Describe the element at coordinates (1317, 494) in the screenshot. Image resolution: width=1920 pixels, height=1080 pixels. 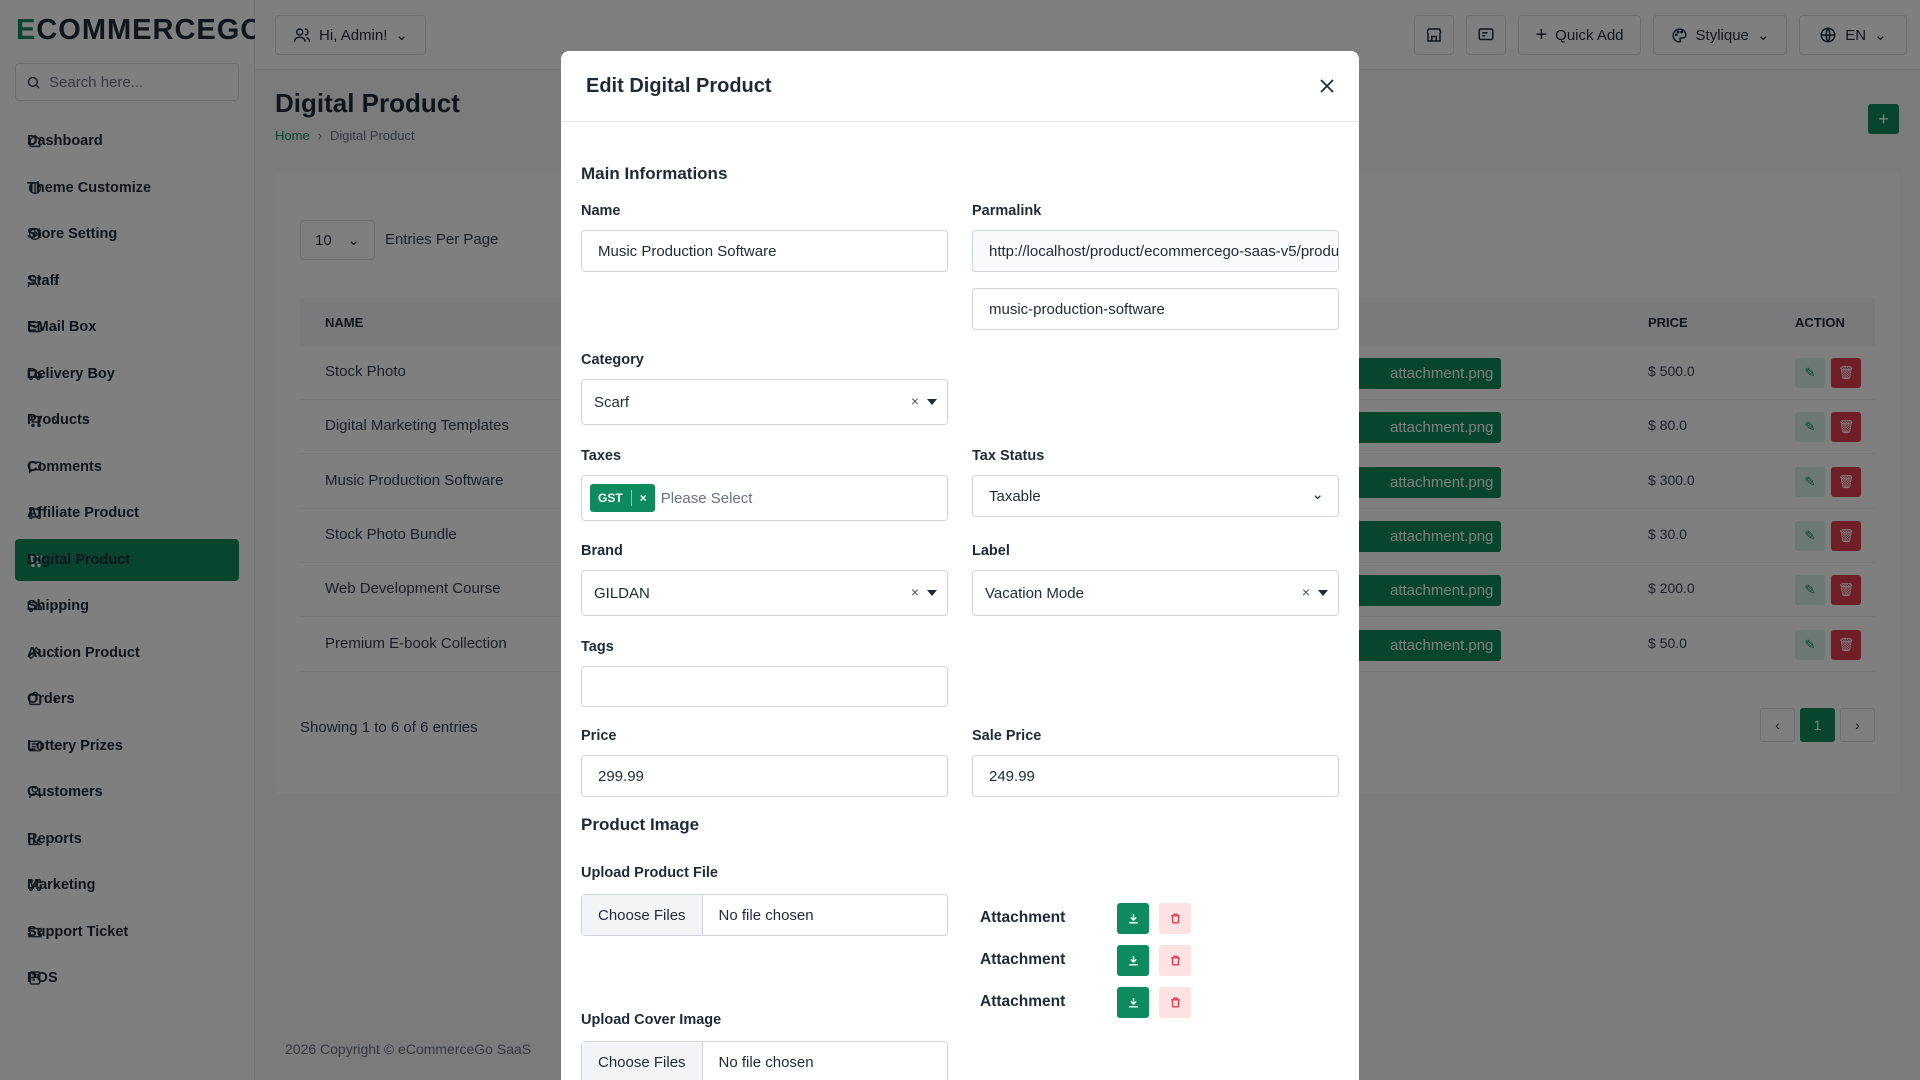
I see `chevron-down-icon: ⌄` at that location.